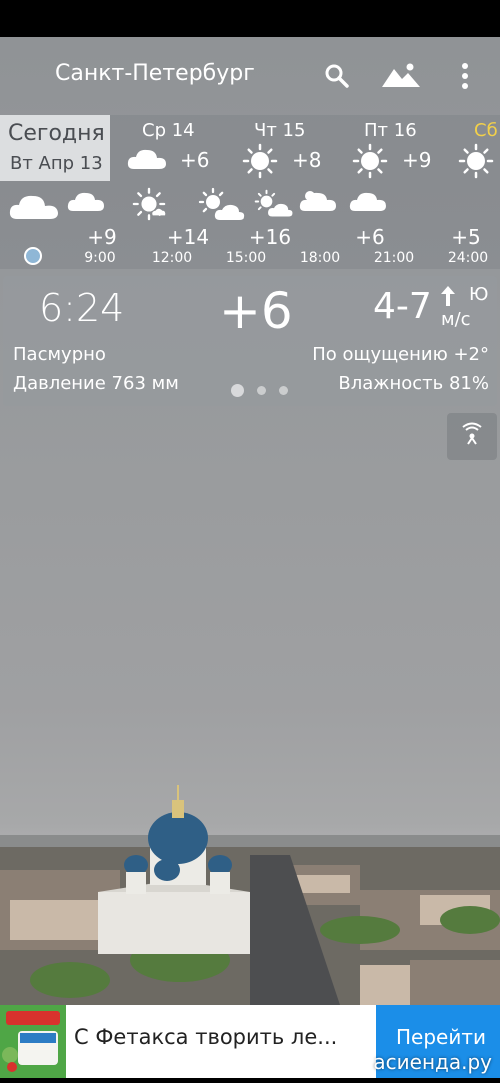 The height and width of the screenshot is (1083, 500). Describe the element at coordinates (270, 237) in the screenshot. I see `hour-temp: +16` at that location.